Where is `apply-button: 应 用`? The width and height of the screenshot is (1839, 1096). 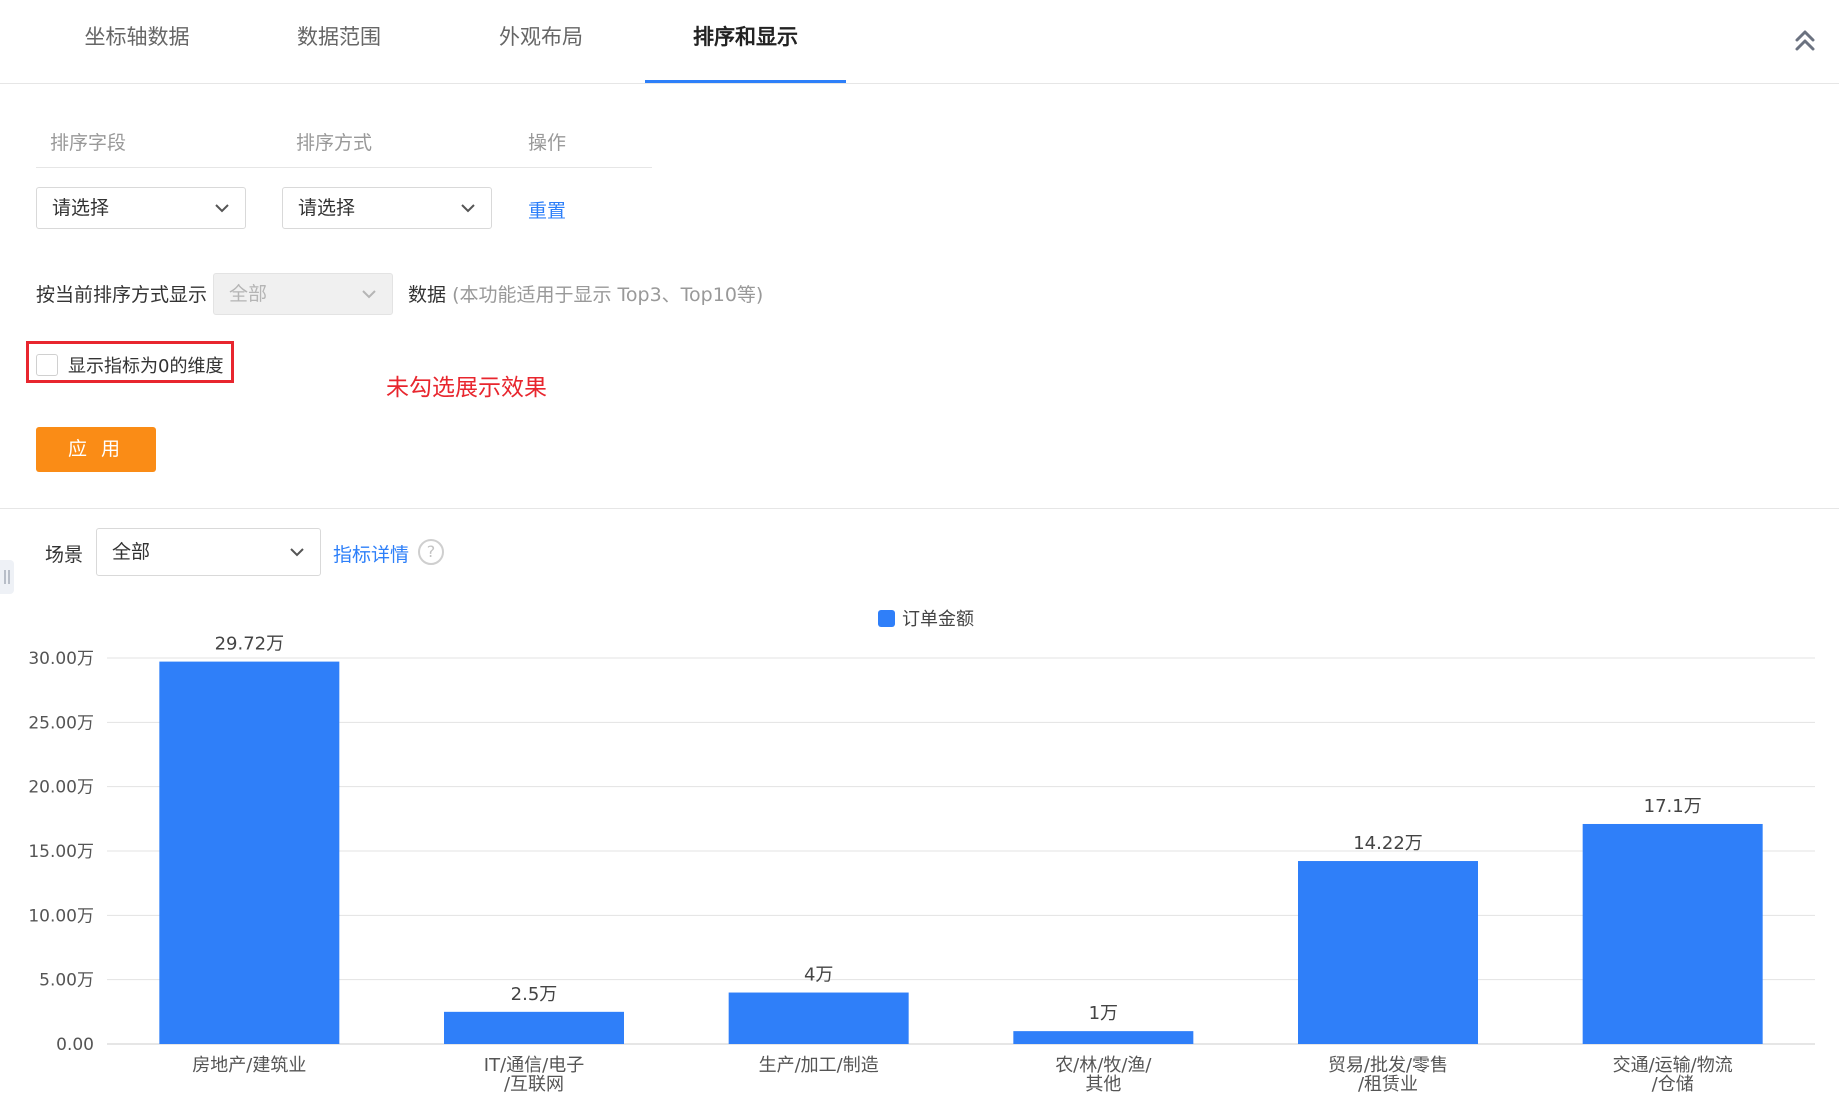
apply-button: 应 用 is located at coordinates (96, 449).